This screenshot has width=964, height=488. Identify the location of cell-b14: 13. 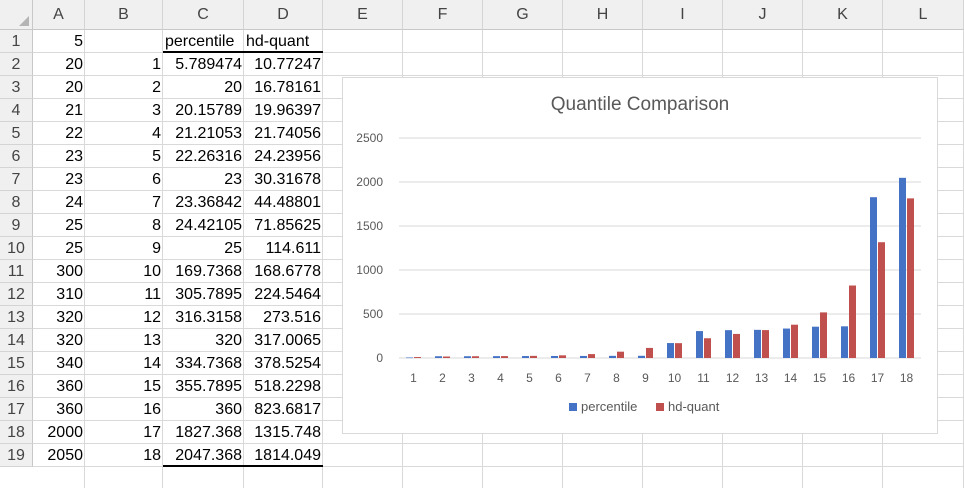
(124, 340).